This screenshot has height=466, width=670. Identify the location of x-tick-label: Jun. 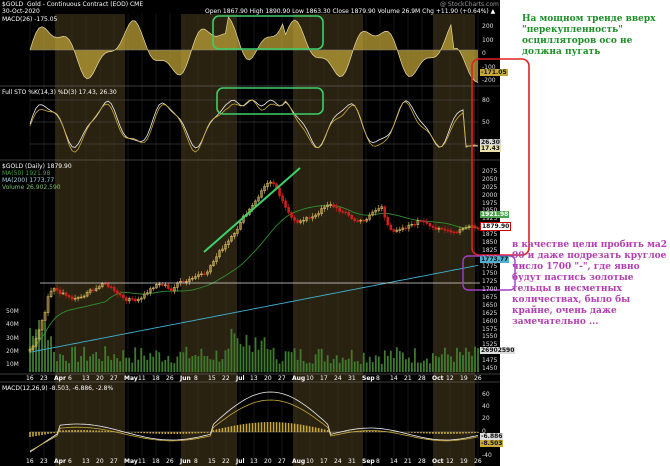
(185, 378).